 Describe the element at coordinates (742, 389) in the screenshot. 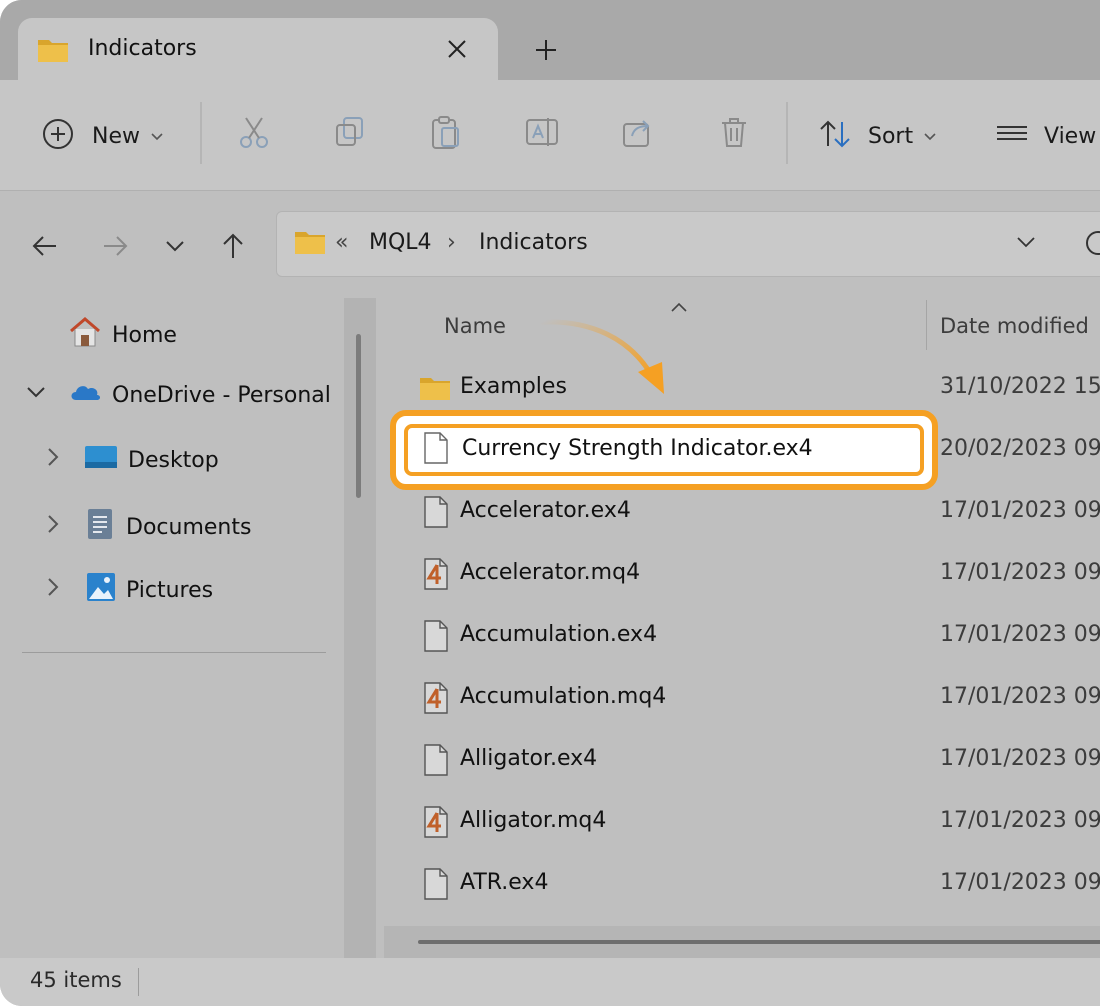

I see `file-row: Examples 31/10/2022 15:4` at that location.